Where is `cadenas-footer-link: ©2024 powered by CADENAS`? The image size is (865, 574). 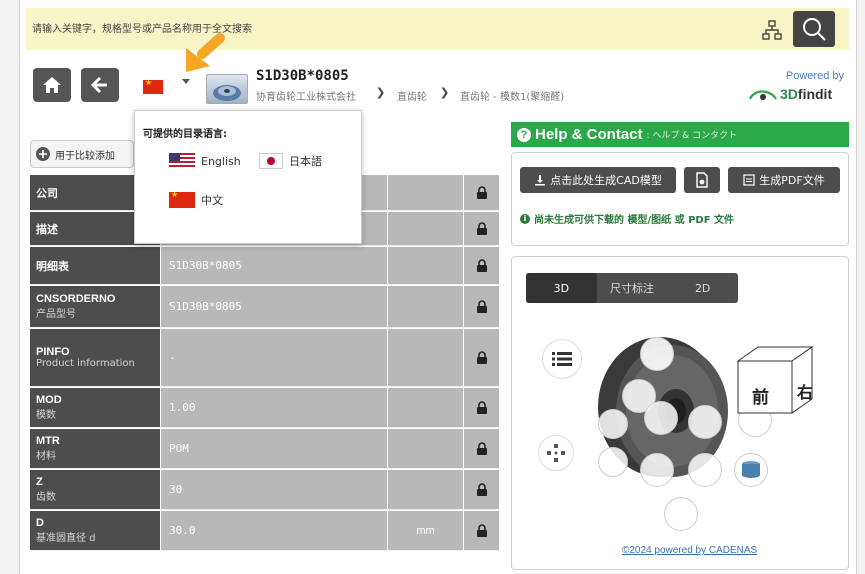
cadenas-footer-link: ©2024 powered by CADENAS is located at coordinates (689, 550).